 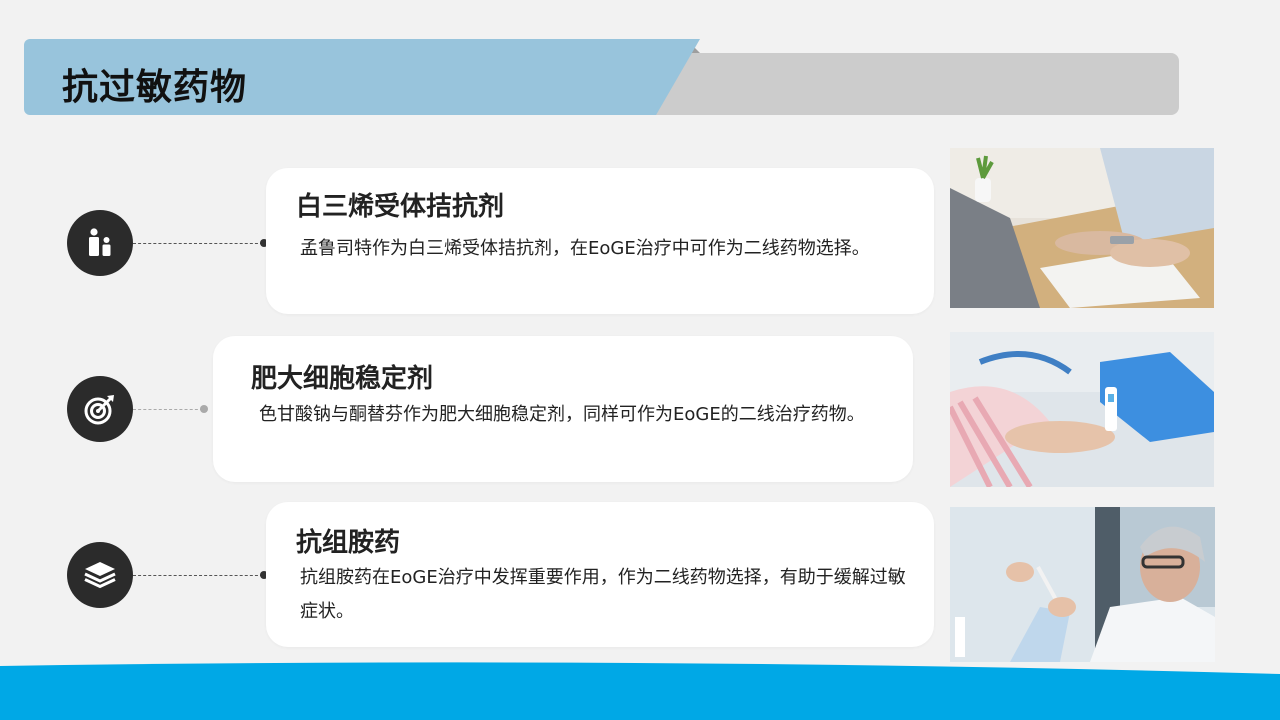 I want to click on card-text: 色甘酸钠与酮替芬作为肥大细胞稳定剂，同样可作为EoGE的二线治疗药物。, so click(x=562, y=414).